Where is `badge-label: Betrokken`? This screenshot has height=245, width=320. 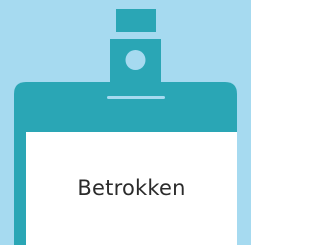
badge-label: Betrokken is located at coordinates (131, 188).